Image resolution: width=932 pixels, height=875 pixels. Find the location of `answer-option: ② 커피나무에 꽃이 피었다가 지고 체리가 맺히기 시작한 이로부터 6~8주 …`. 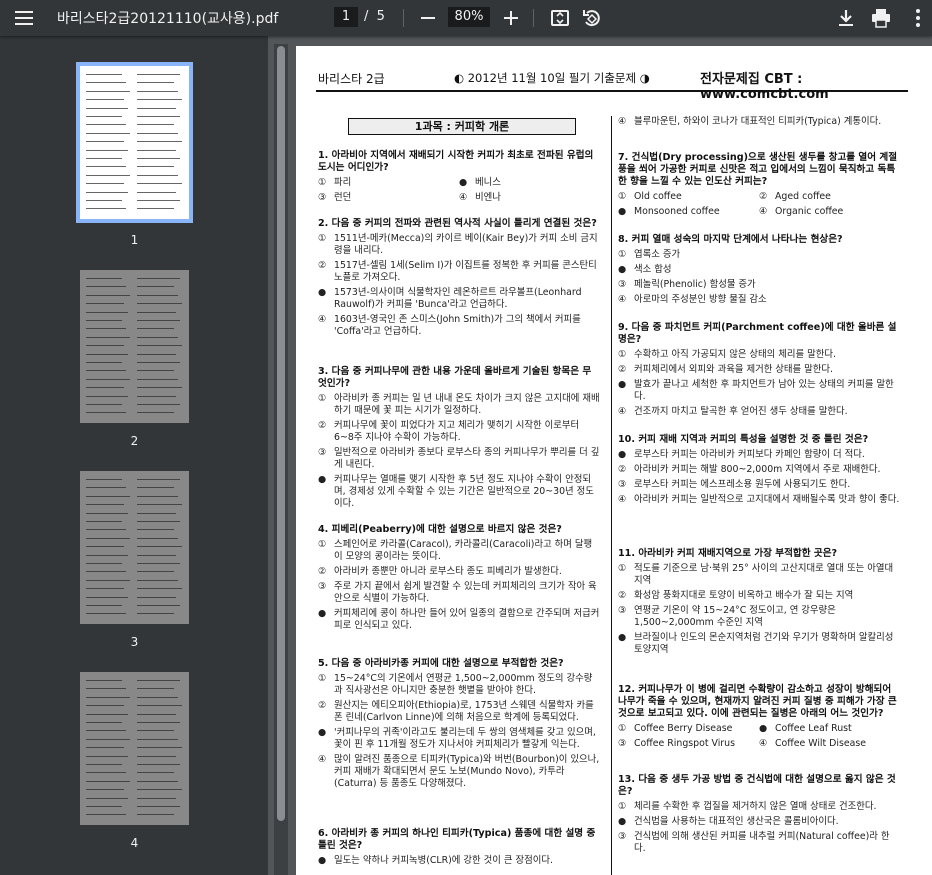

answer-option: ② 커피나무에 꽃이 피었다가 지고 체리가 맺히기 시작한 이로부터 6~8주 … is located at coordinates (459, 432).